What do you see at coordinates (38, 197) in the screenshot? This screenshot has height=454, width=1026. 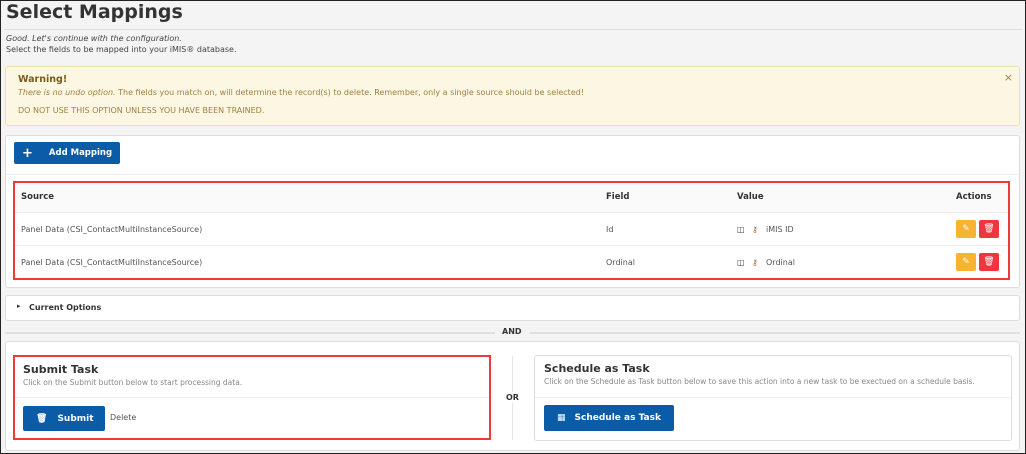 I see `header-source: Source` at bounding box center [38, 197].